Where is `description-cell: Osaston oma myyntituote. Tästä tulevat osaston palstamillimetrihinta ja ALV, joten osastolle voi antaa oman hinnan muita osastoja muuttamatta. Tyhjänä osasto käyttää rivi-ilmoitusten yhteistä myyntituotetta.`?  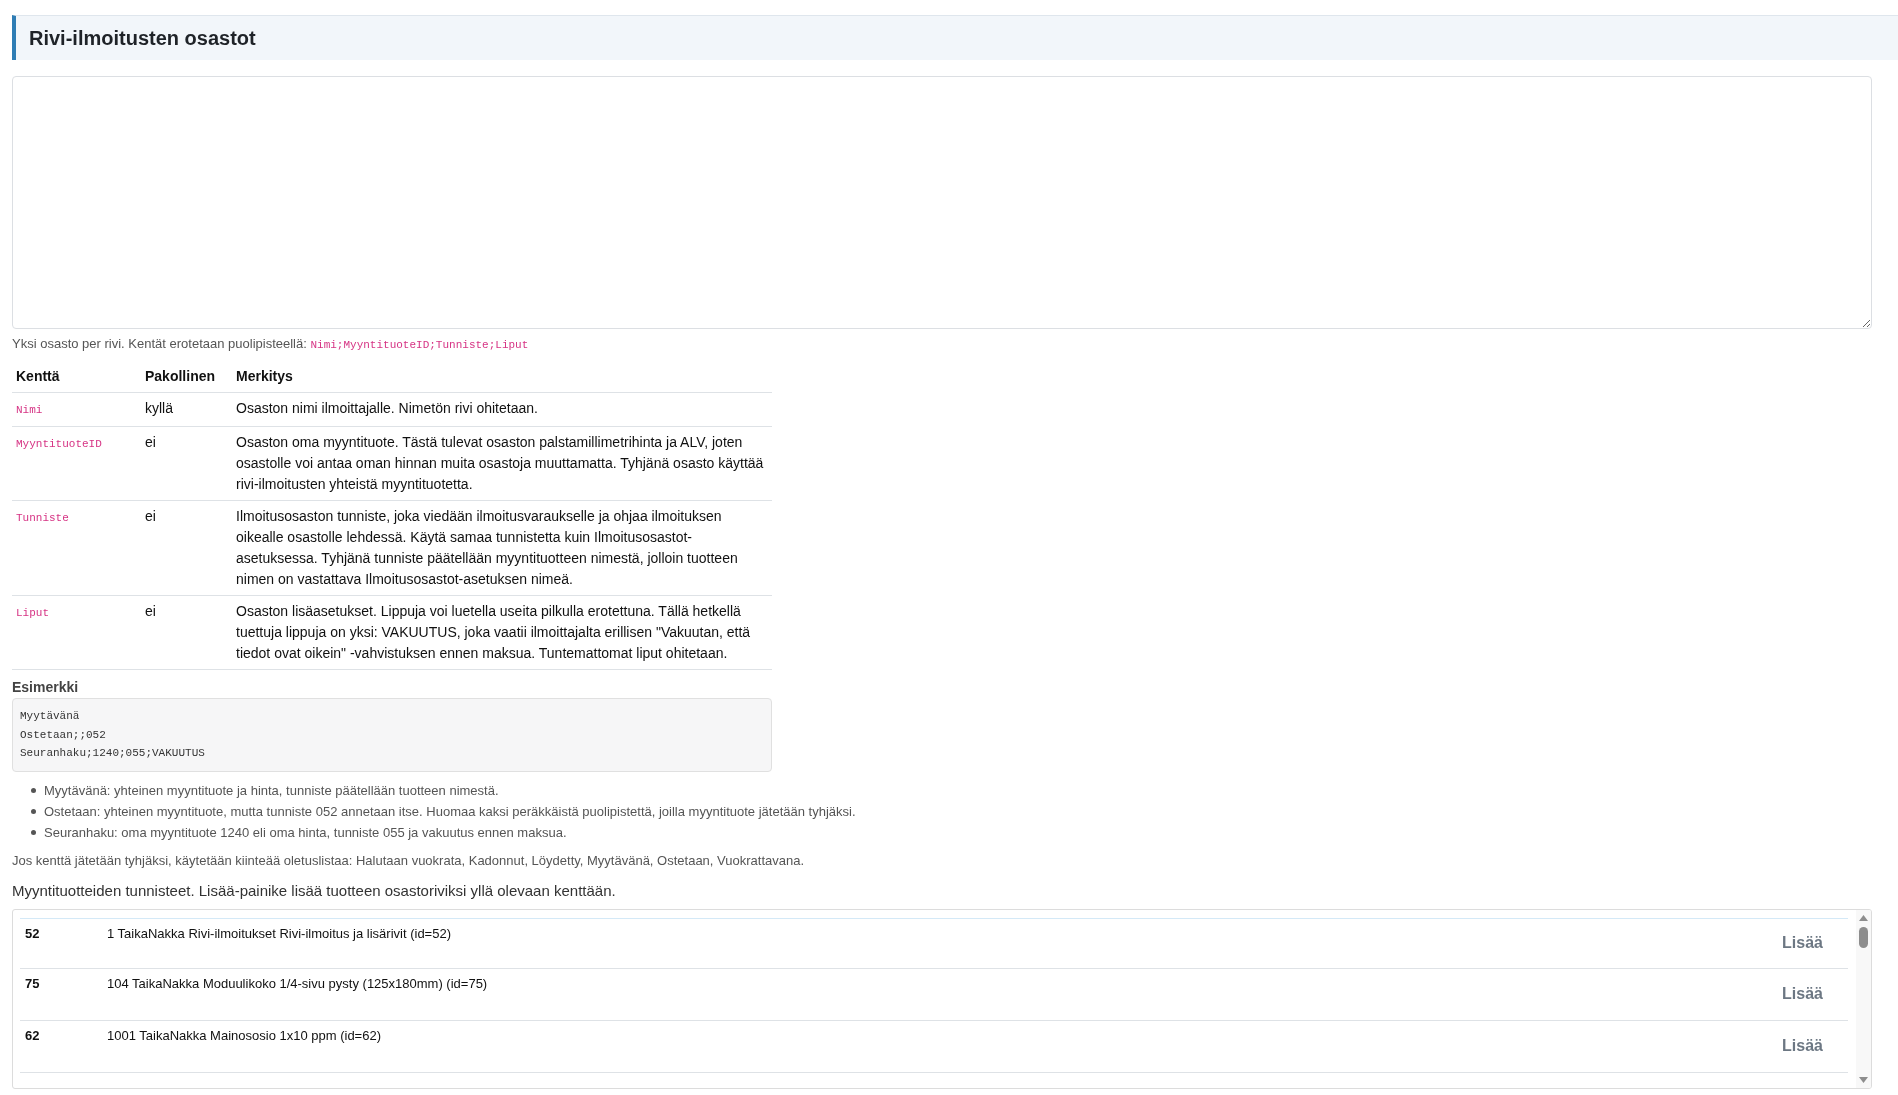 description-cell: Osaston oma myyntituote. Tästä tulevat osaston palstamillimetrihinta ja ALV, joten osastolle voi antaa oman hinnan muita osastoja muuttamatta. Tyhjänä osasto käyttää rivi-ilmoitusten yhteistä myyntituotetta. is located at coordinates (502, 463).